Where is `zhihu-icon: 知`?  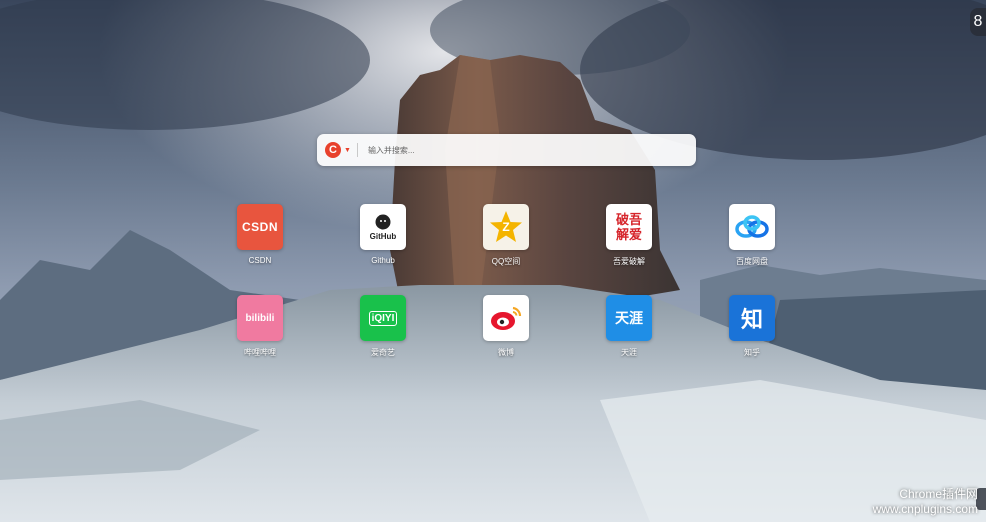 zhihu-icon: 知 is located at coordinates (752, 318).